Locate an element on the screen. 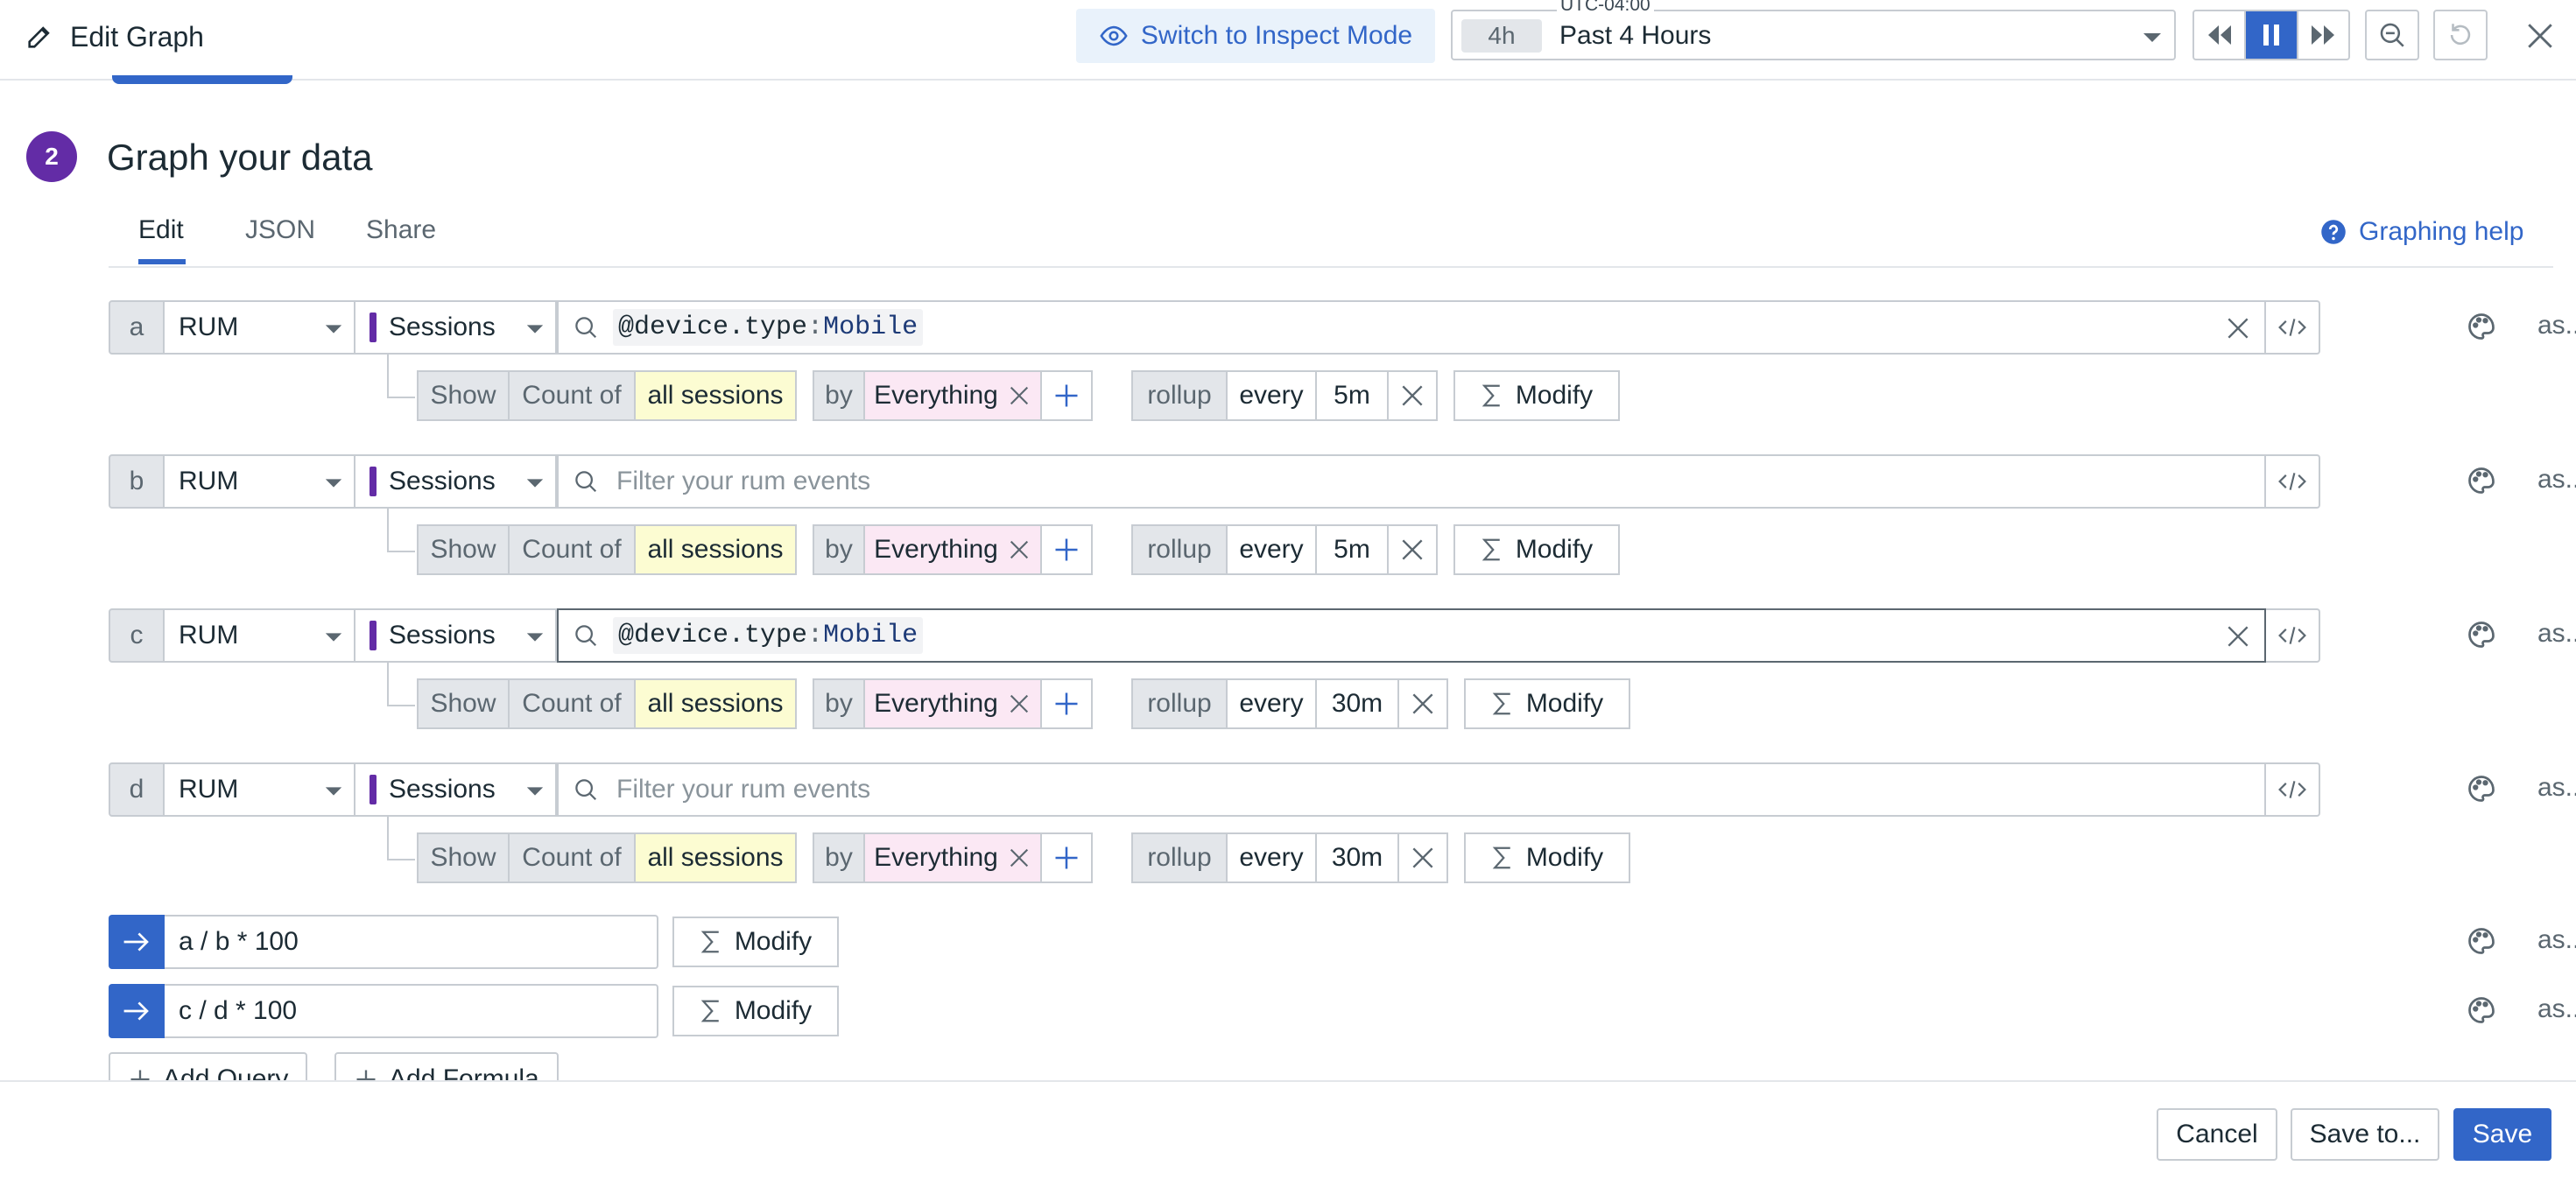 Image resolution: width=2576 pixels, height=1180 pixels. dataset-label: Sessions is located at coordinates (442, 789).